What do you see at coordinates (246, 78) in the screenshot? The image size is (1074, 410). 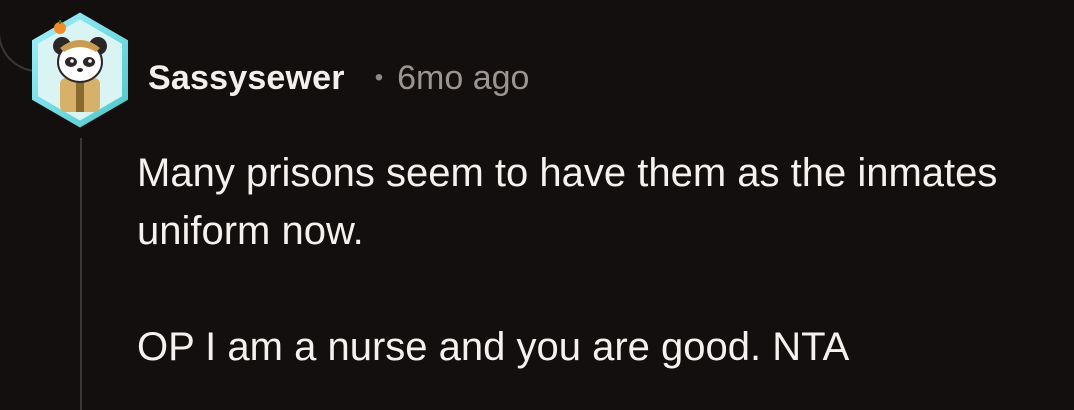 I see `username-link: Sassysewer` at bounding box center [246, 78].